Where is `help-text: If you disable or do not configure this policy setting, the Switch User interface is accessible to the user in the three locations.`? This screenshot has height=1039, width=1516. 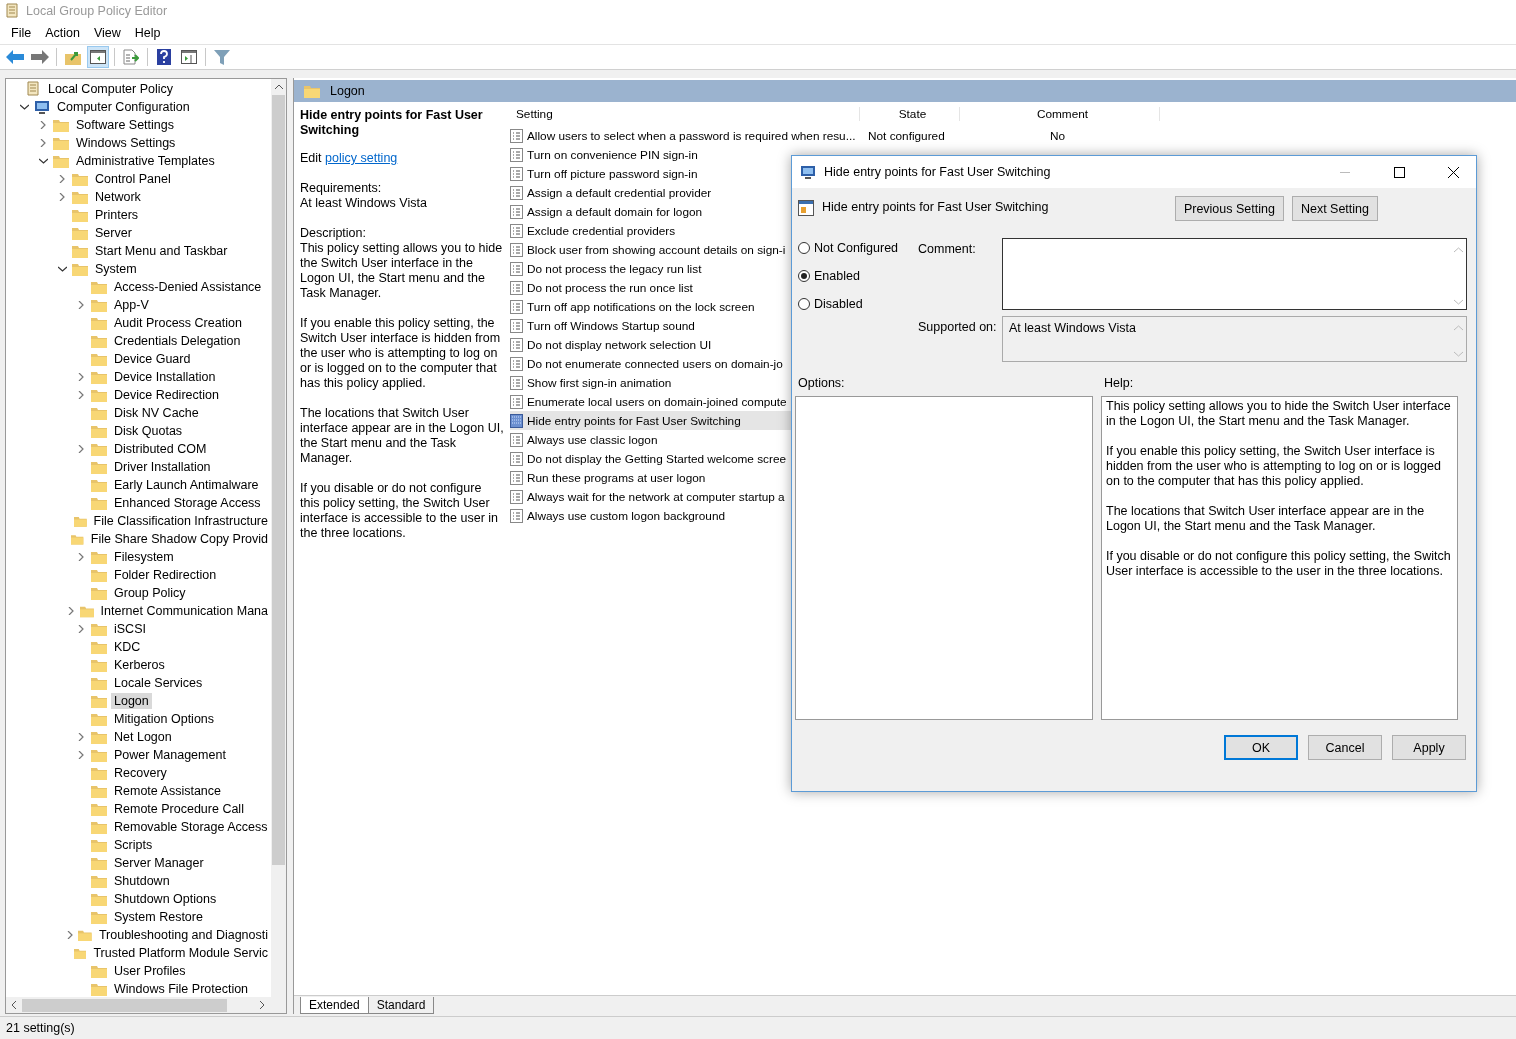
help-text: If you disable or do not configure this policy setting, the Switch User interface is accessible to the user in the three locations. is located at coordinates (1279, 564).